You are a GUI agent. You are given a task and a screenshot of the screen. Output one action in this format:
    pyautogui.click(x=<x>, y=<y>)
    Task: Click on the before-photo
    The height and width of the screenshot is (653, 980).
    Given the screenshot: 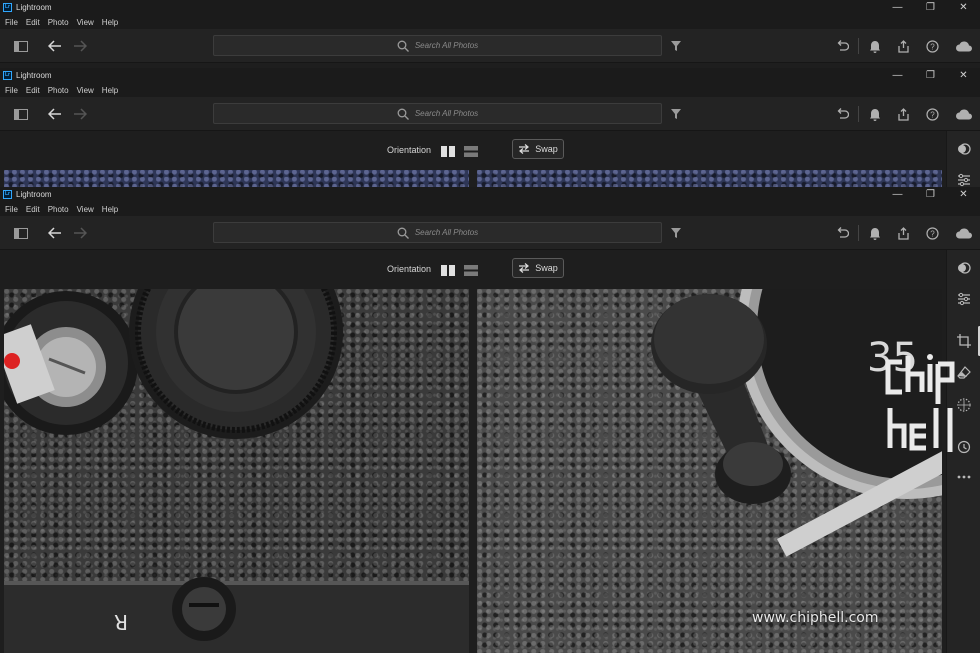 What is the action you would take?
    pyautogui.click(x=236, y=178)
    